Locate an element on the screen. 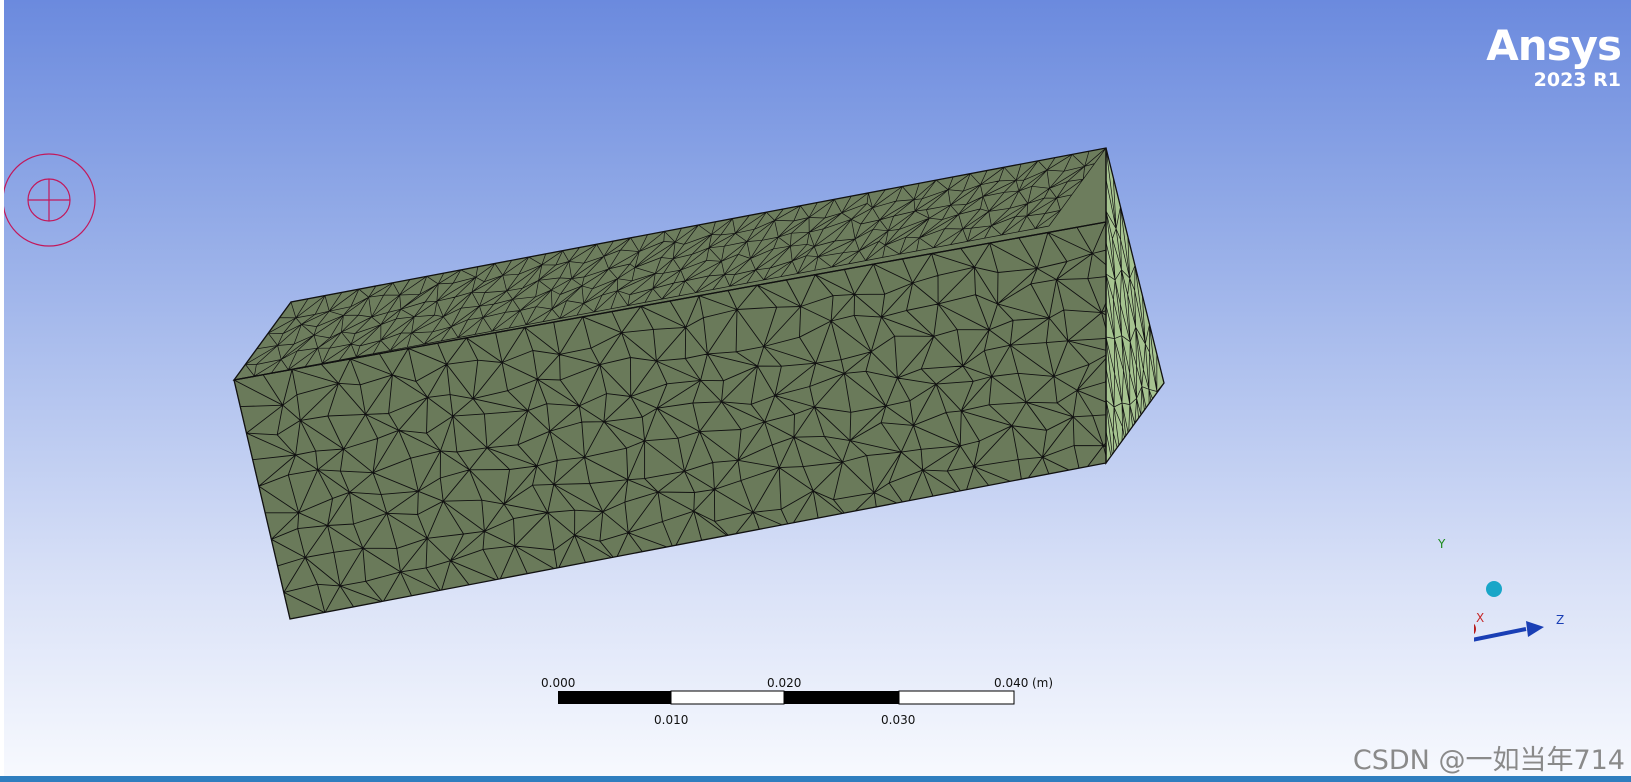 Image resolution: width=1631 pixels, height=782 pixels. logo-version: 2023 R1 is located at coordinates (1577, 80).